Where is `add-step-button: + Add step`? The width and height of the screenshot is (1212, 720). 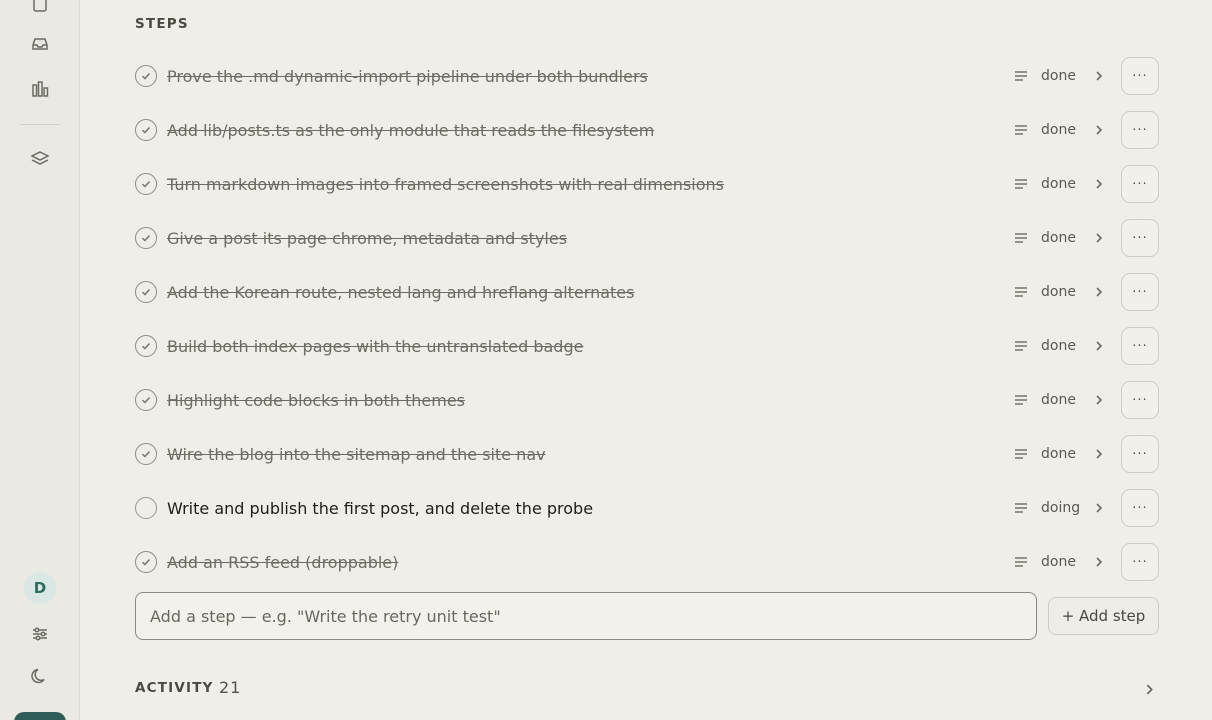
add-step-button: + Add step is located at coordinates (1103, 616).